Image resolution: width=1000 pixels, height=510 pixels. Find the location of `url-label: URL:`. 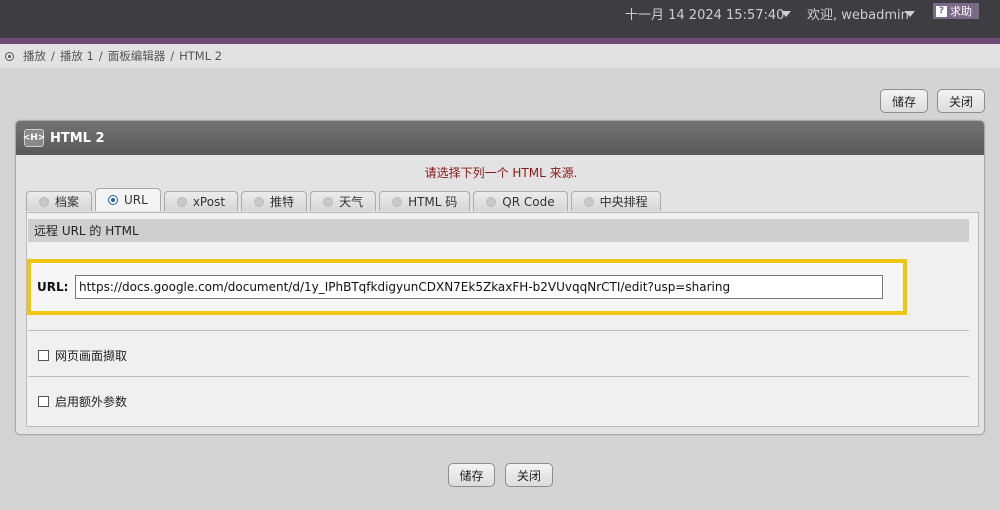

url-label: URL: is located at coordinates (53, 287).